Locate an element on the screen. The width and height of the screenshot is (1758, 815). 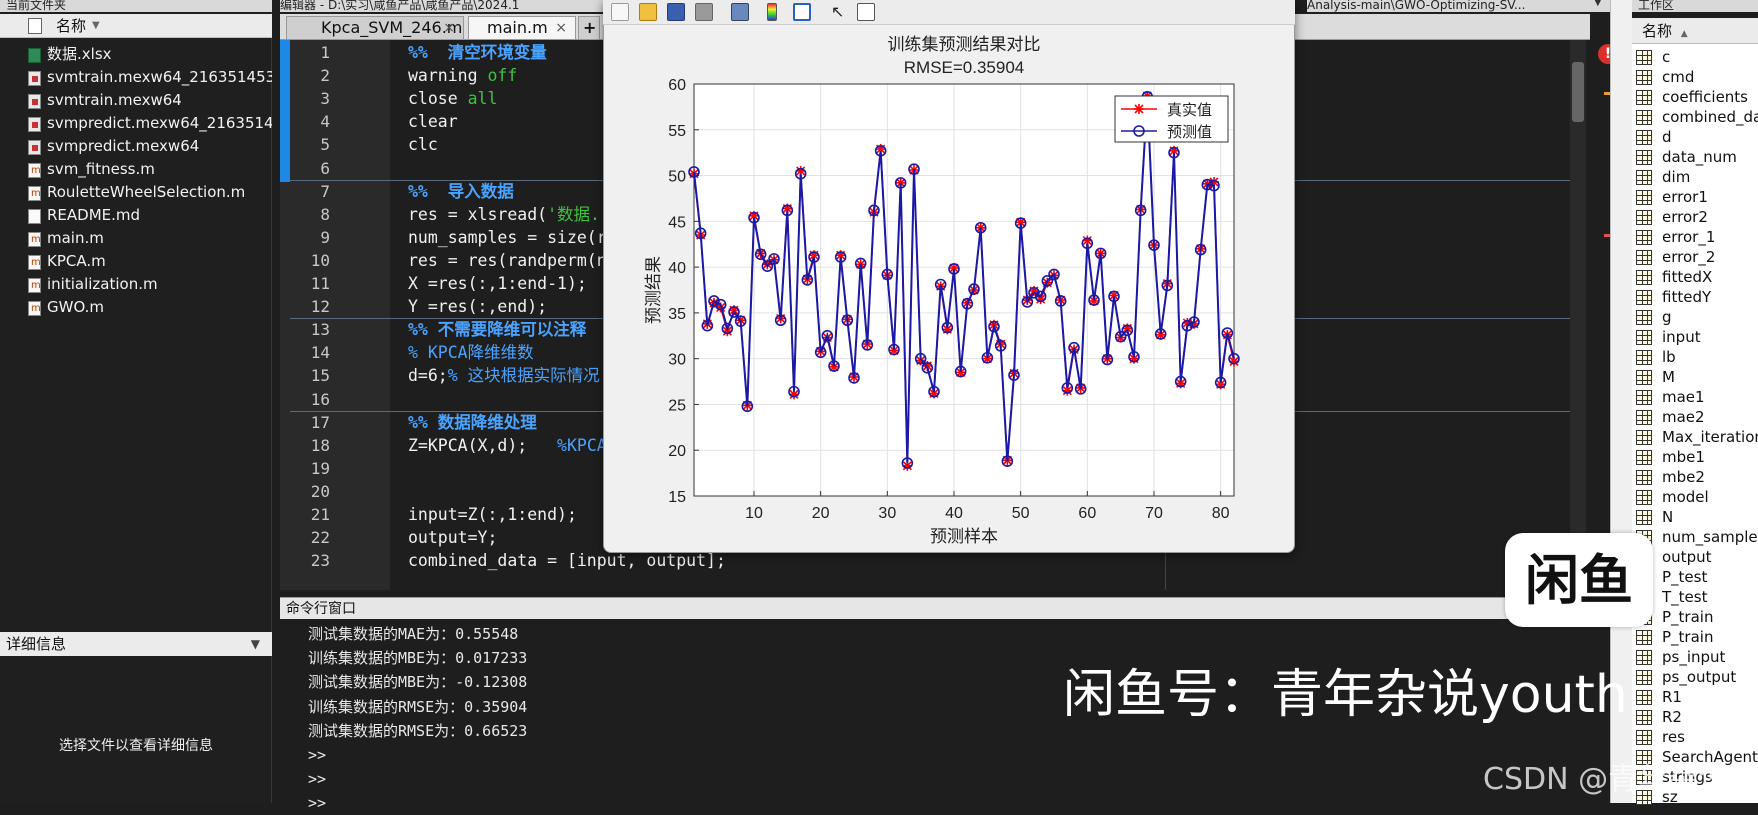
workspace-variable: Max_iteration is located at coordinates (1697, 437).